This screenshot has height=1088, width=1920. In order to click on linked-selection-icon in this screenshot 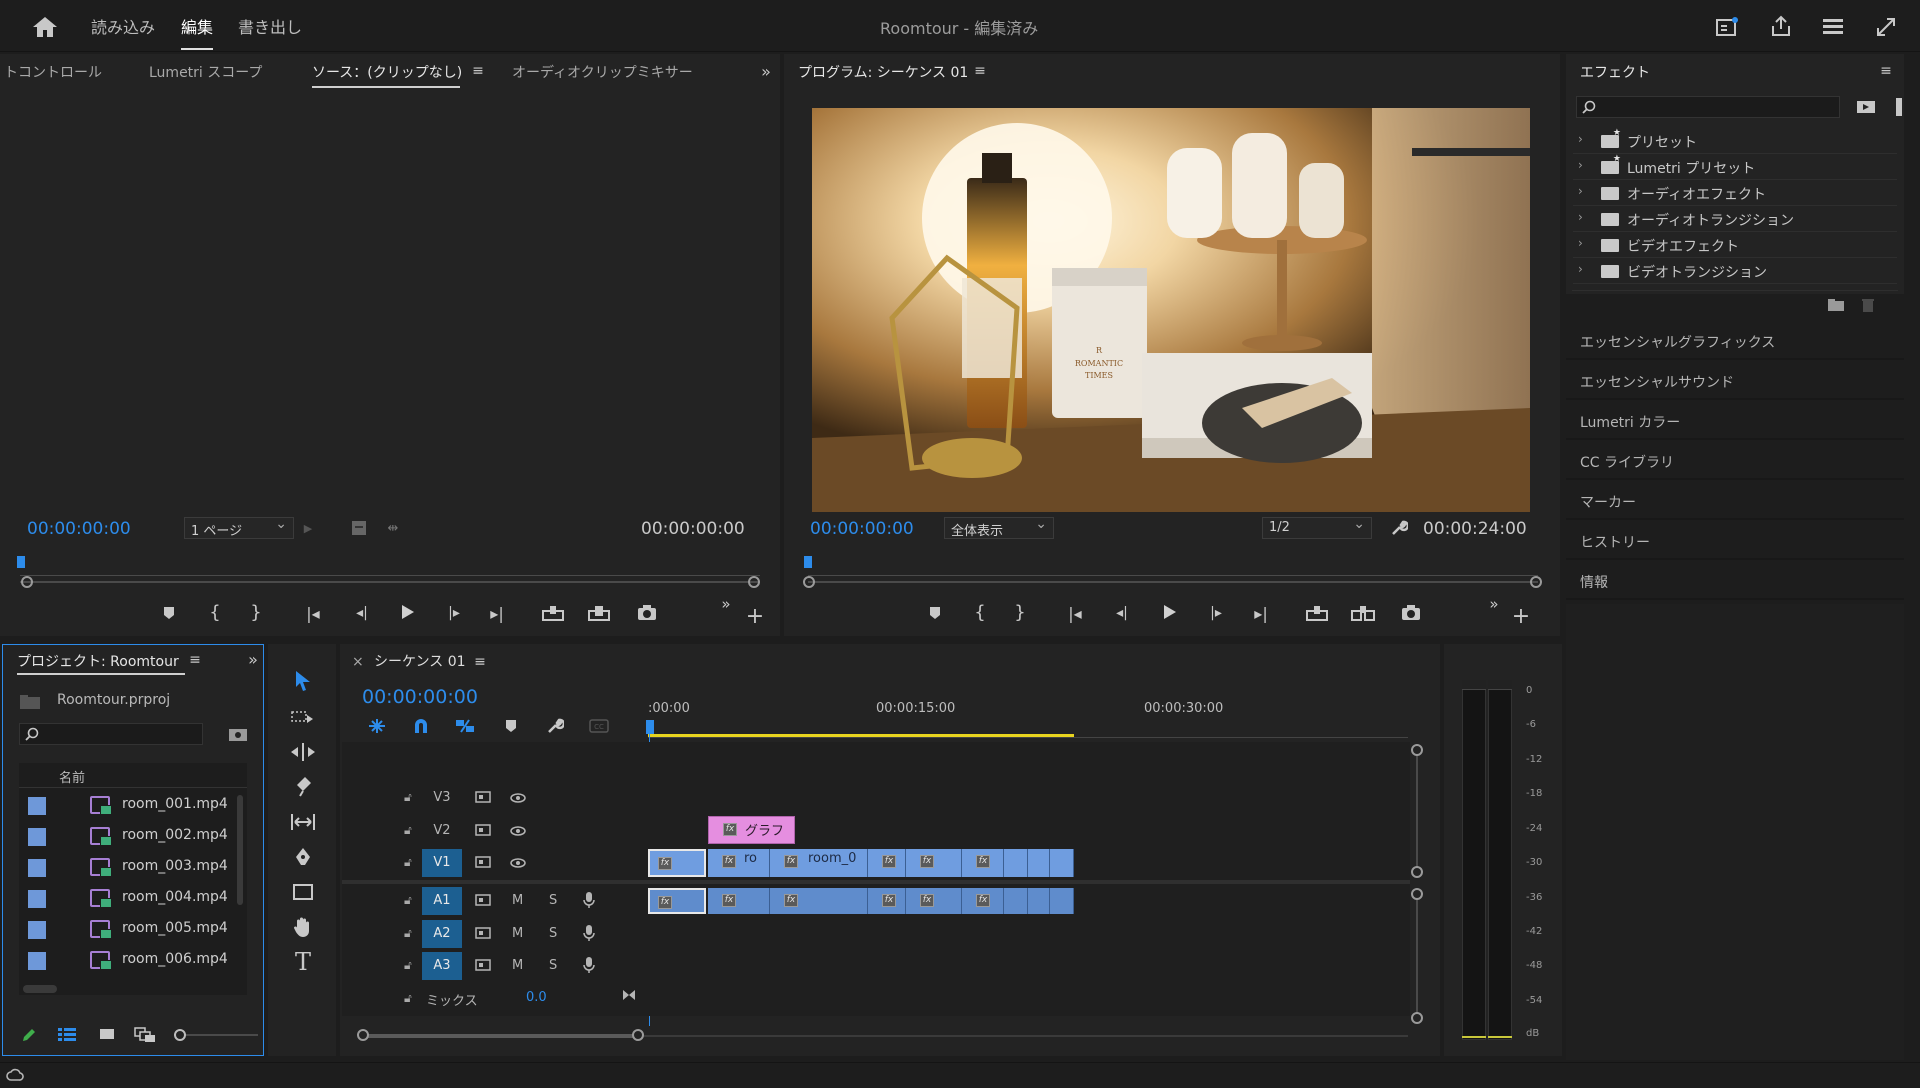, I will do `click(465, 726)`.